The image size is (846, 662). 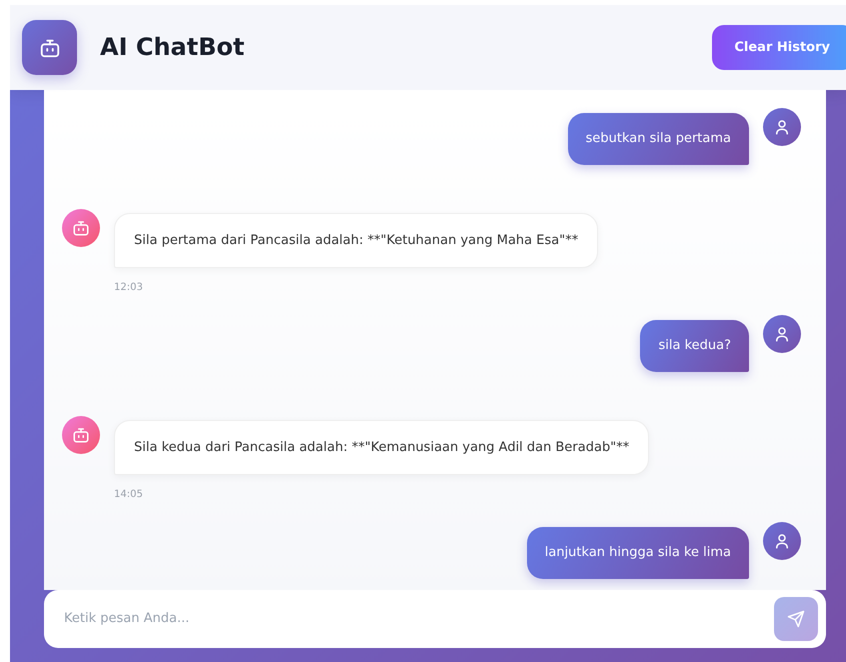 I want to click on bot-message: Sila kedua dari Pancasila adalah: **"Kemanusiaan yang Adil dan Beradab"**, so click(x=382, y=447).